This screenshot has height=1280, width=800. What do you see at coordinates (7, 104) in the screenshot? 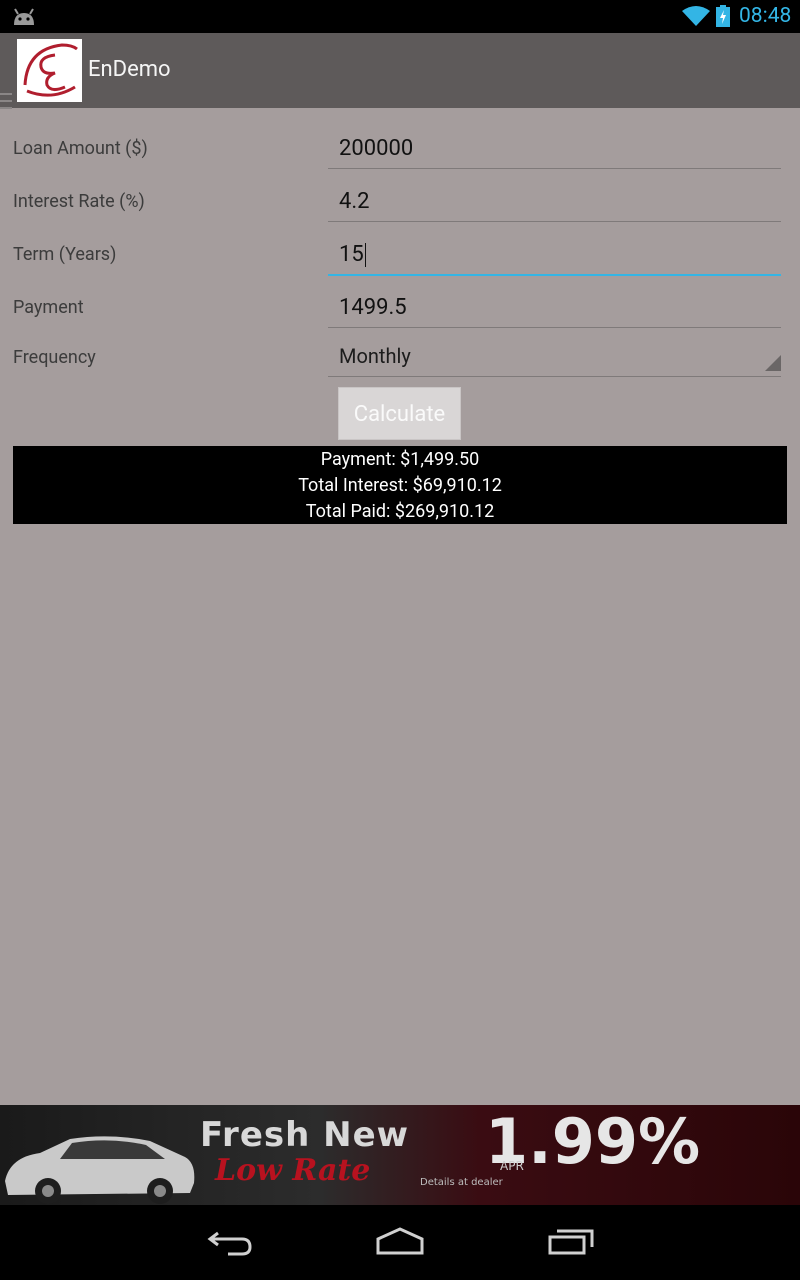
I see `drawer-indicator-icon` at bounding box center [7, 104].